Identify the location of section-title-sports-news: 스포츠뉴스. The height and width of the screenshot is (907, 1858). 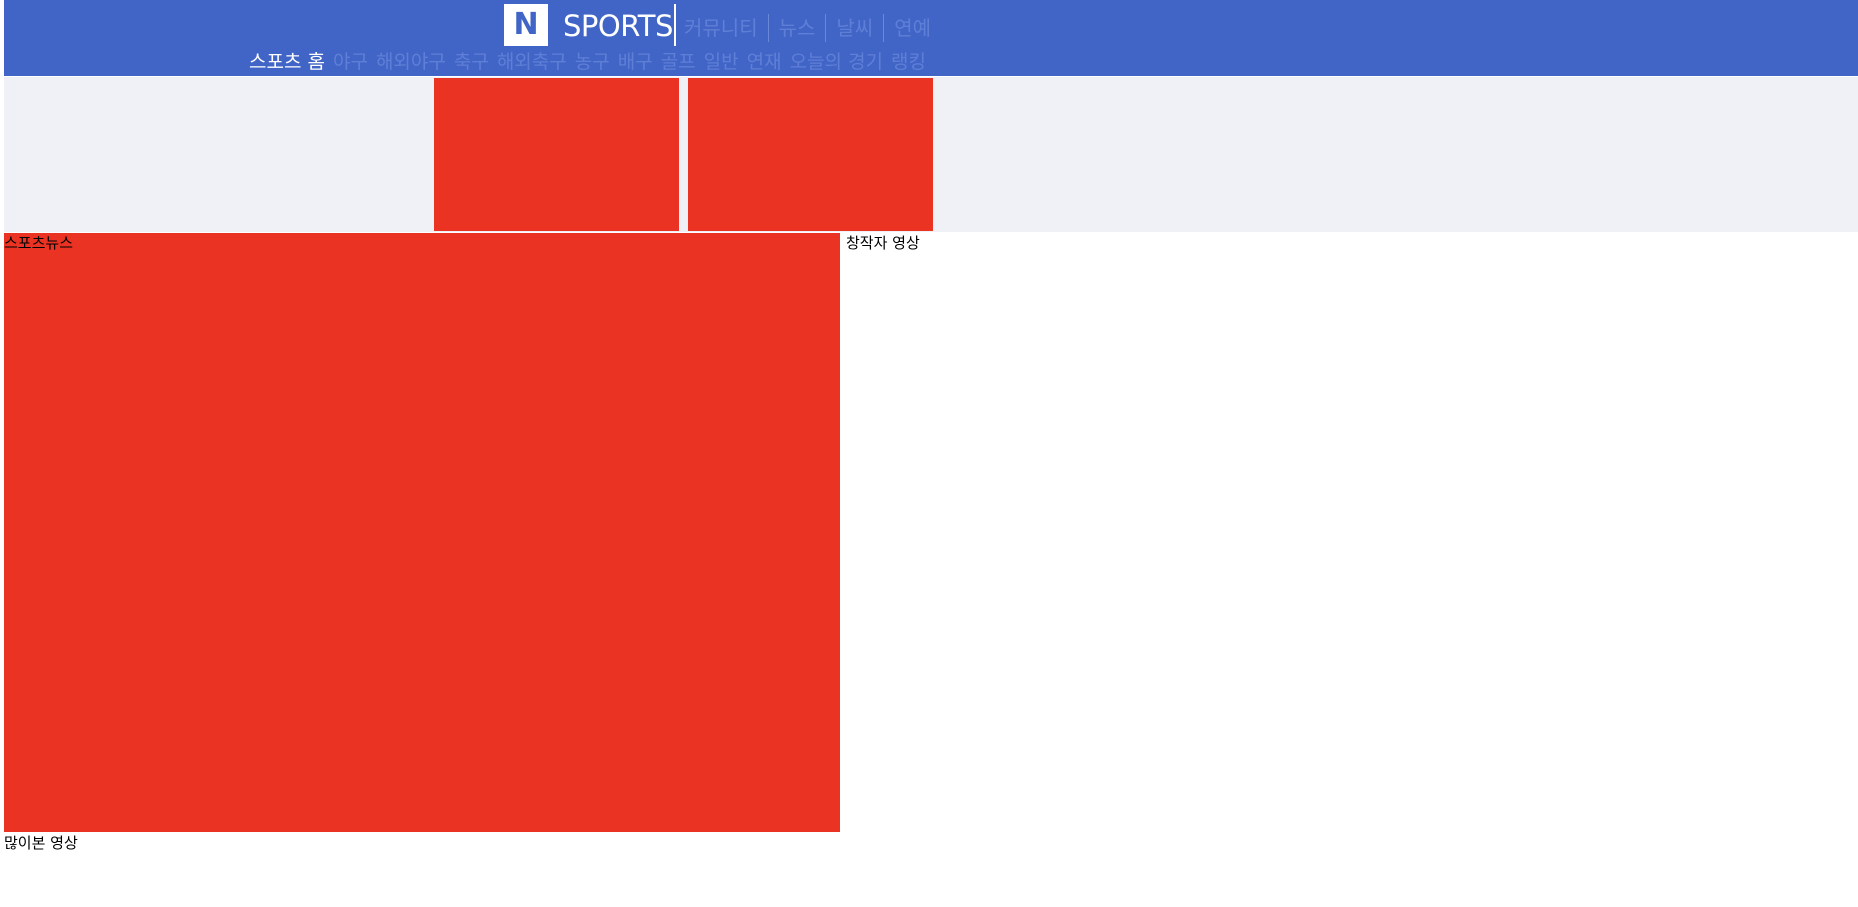
(39, 243).